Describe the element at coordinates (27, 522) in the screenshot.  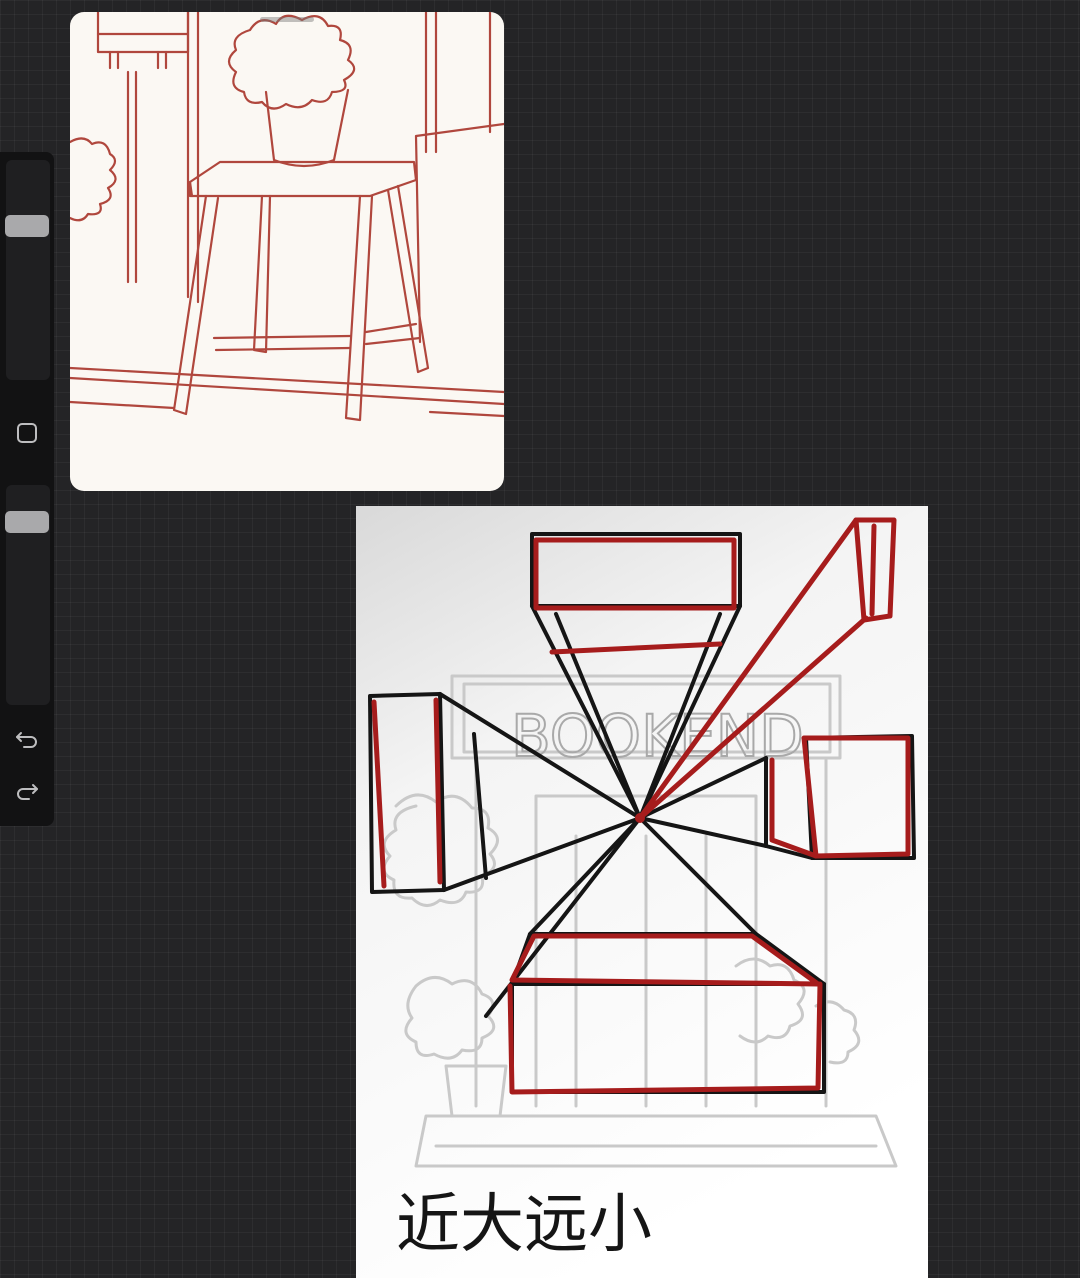
I see `opacity-thumb` at that location.